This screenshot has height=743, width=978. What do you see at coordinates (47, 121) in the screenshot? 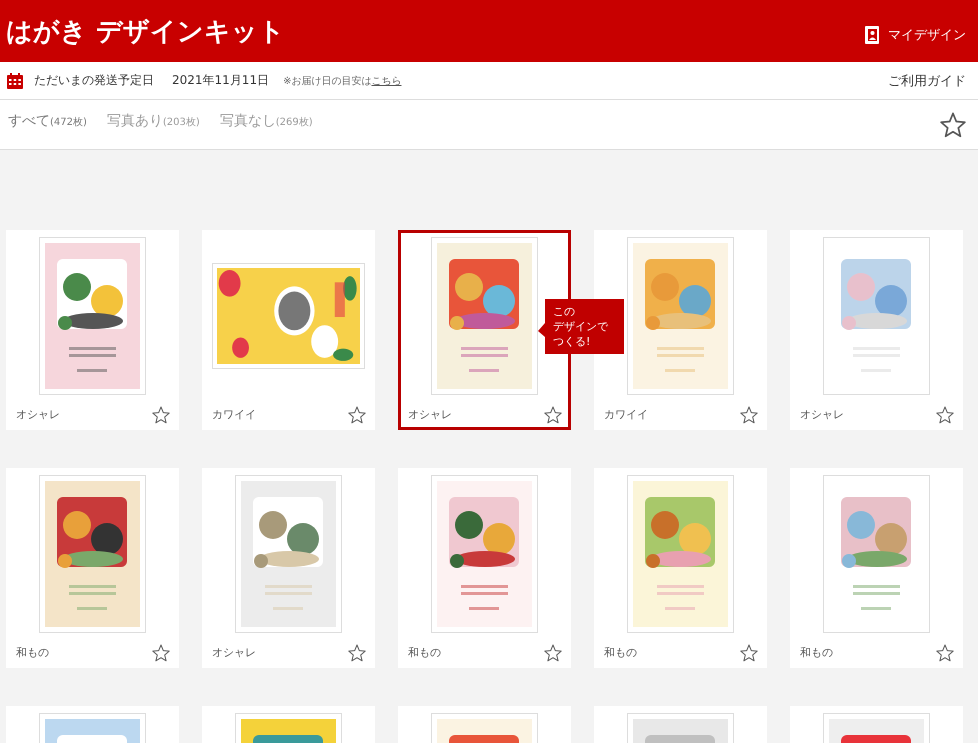
I see `filter-tab: すべて(472枚)` at bounding box center [47, 121].